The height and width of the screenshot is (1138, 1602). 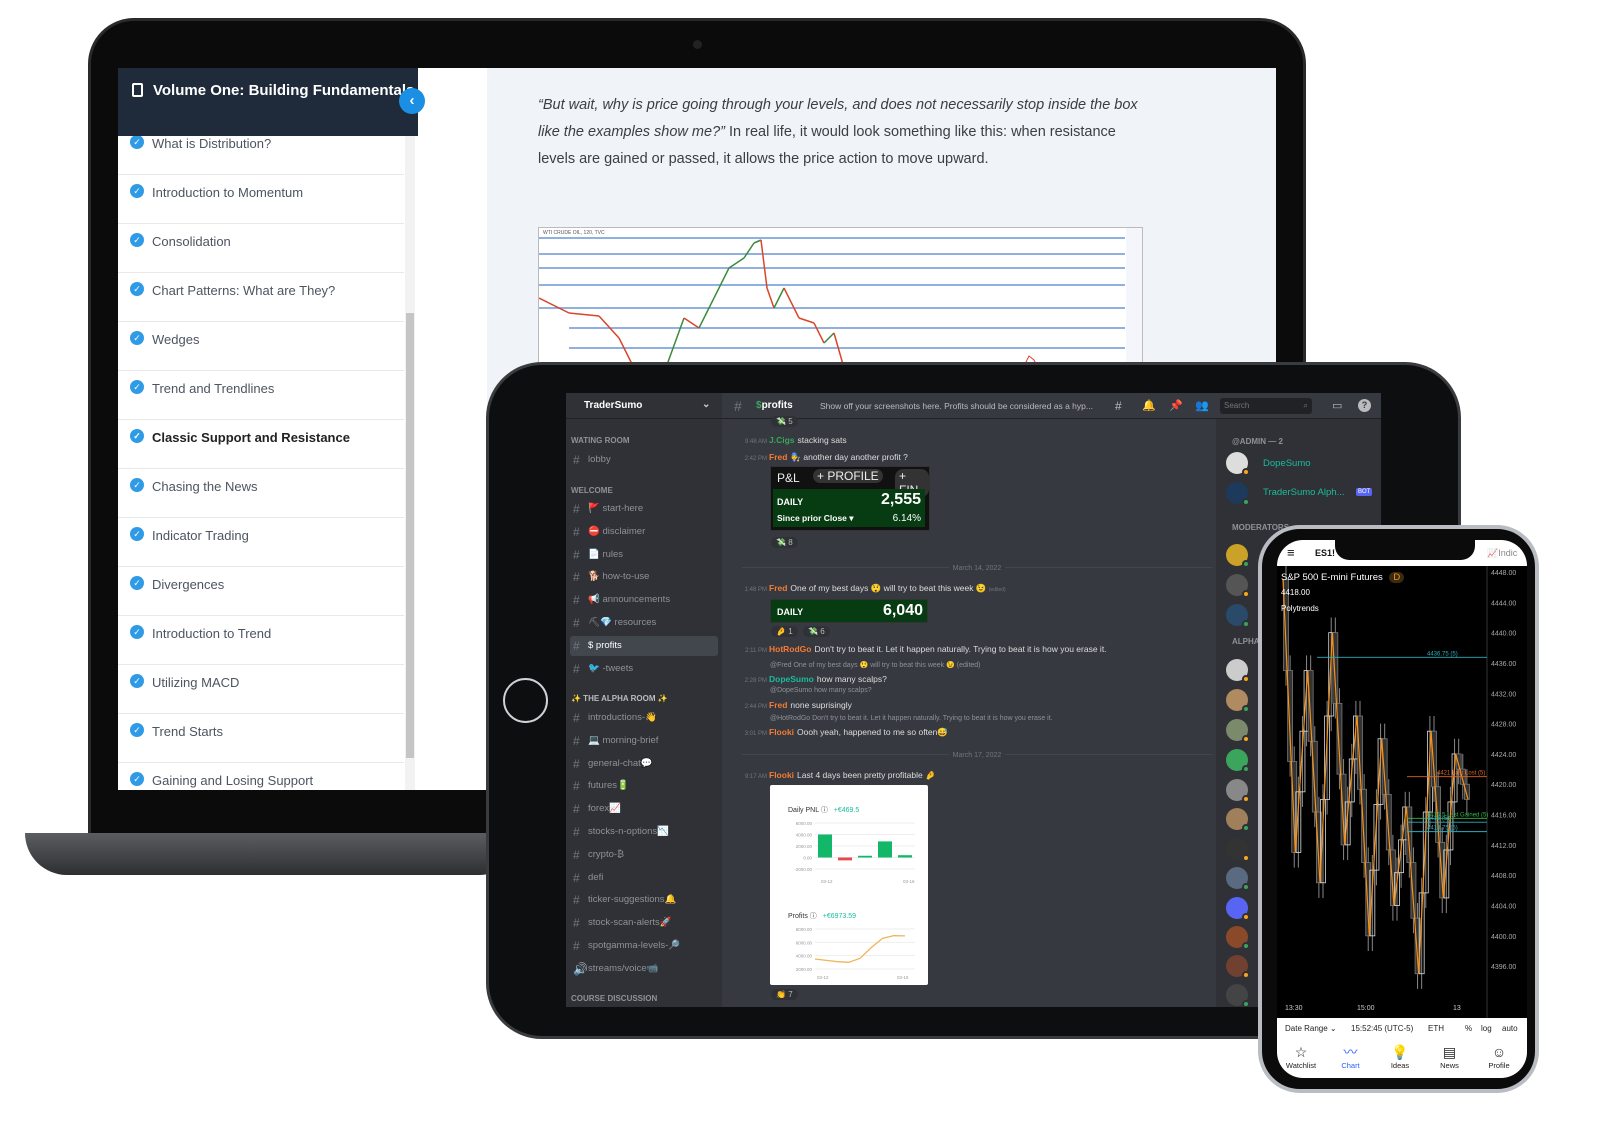 I want to click on menu-icon: ≡, so click(x=1291, y=552).